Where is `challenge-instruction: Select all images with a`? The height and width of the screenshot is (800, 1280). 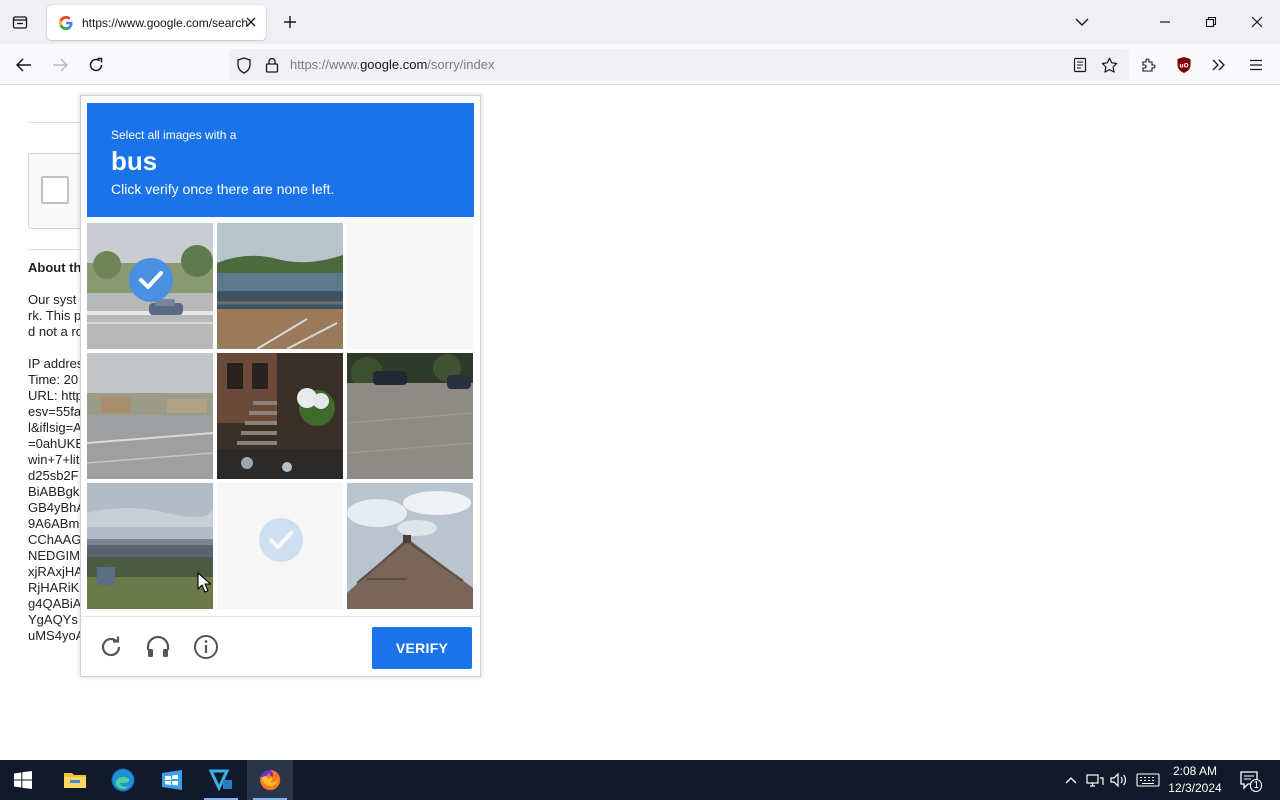 challenge-instruction: Select all images with a is located at coordinates (174, 135).